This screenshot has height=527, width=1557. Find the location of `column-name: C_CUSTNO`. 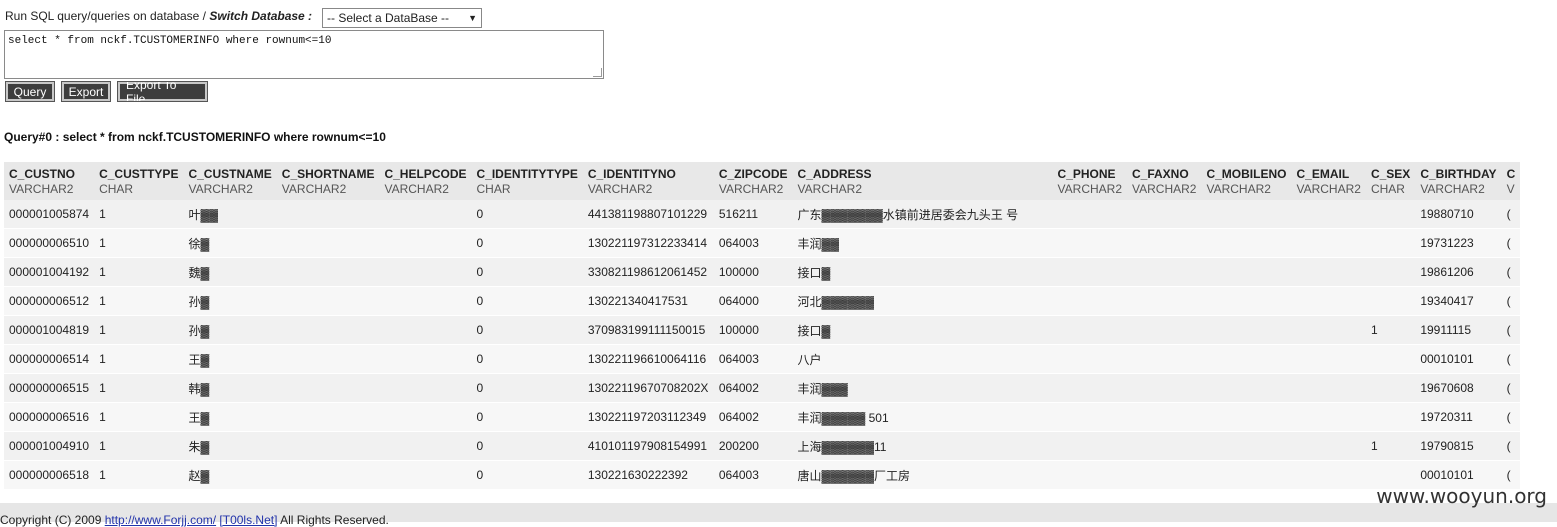

column-name: C_CUSTNO is located at coordinates (42, 174).